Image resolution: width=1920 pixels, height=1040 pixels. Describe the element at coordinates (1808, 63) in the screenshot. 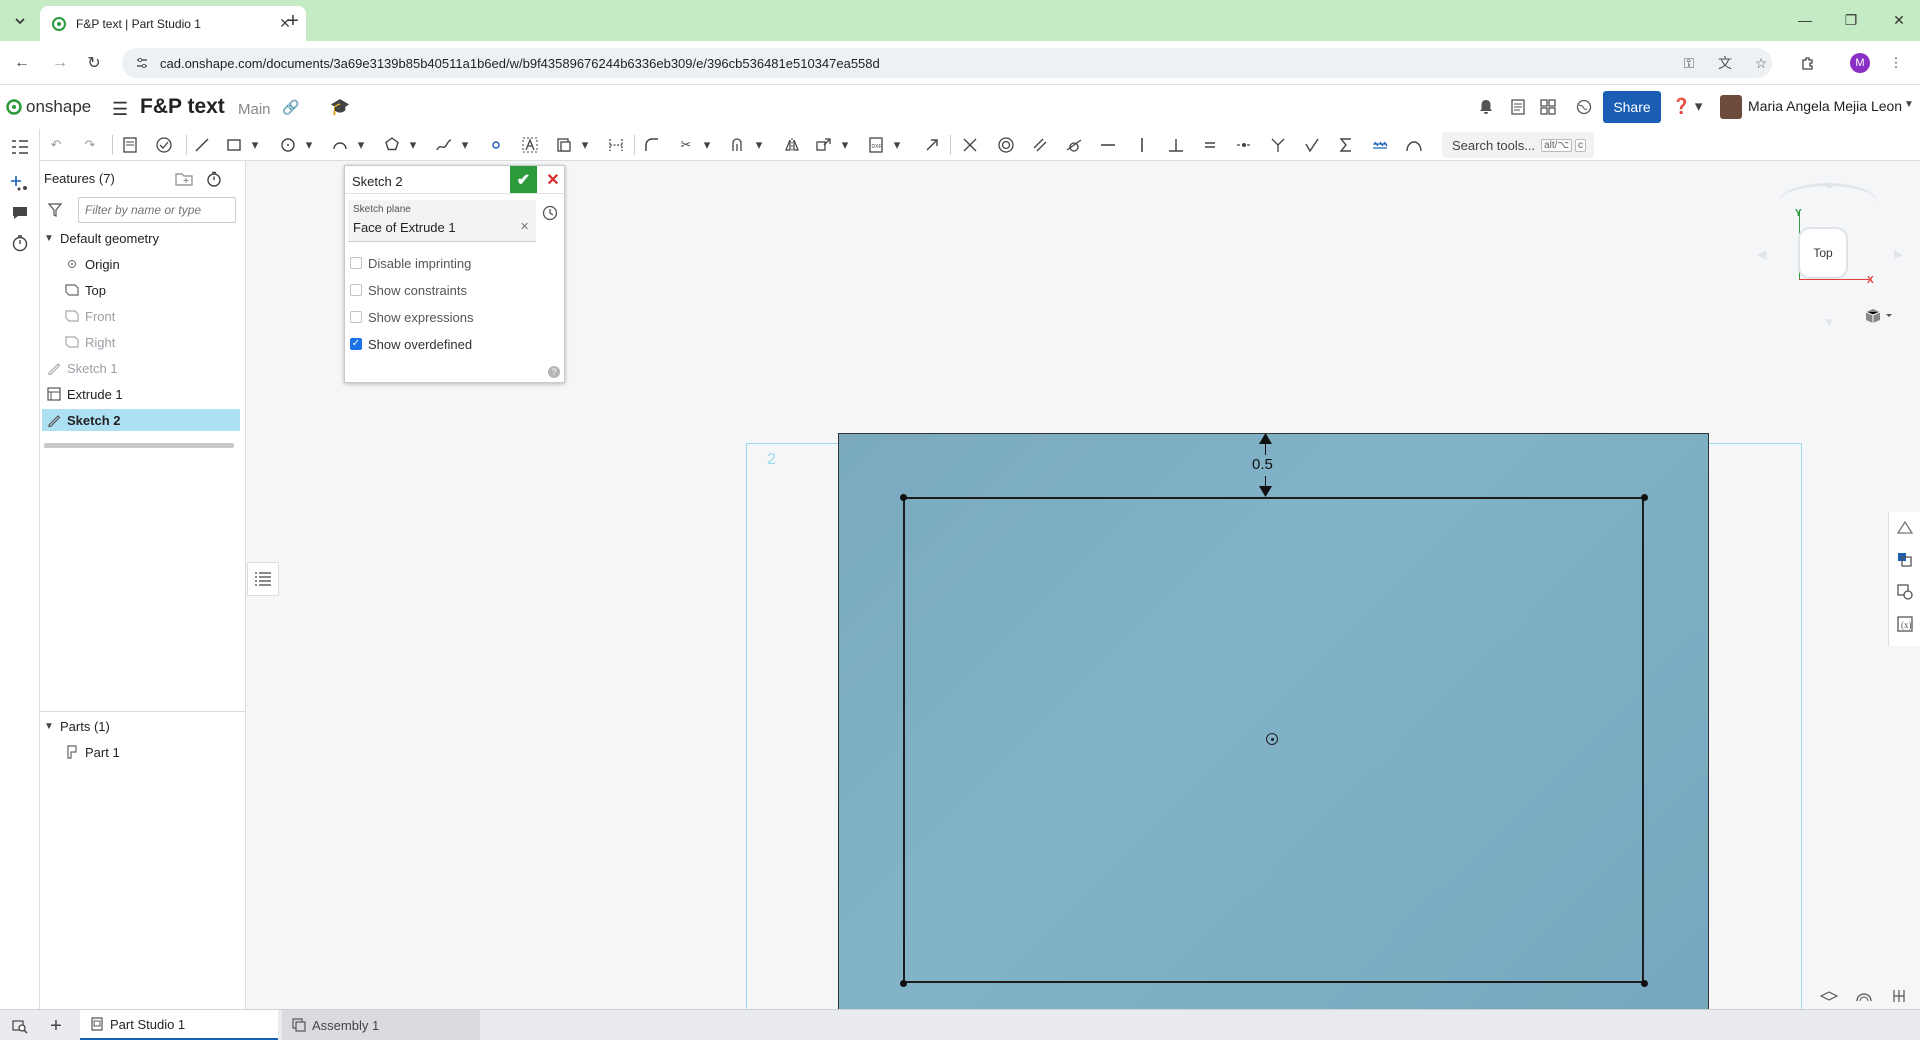

I see `extensions-puzzle-icon` at that location.